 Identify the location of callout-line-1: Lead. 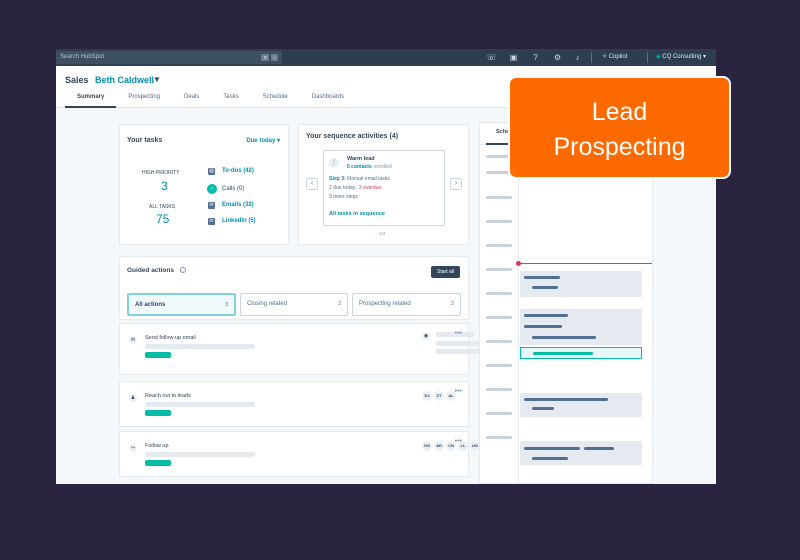
(619, 112).